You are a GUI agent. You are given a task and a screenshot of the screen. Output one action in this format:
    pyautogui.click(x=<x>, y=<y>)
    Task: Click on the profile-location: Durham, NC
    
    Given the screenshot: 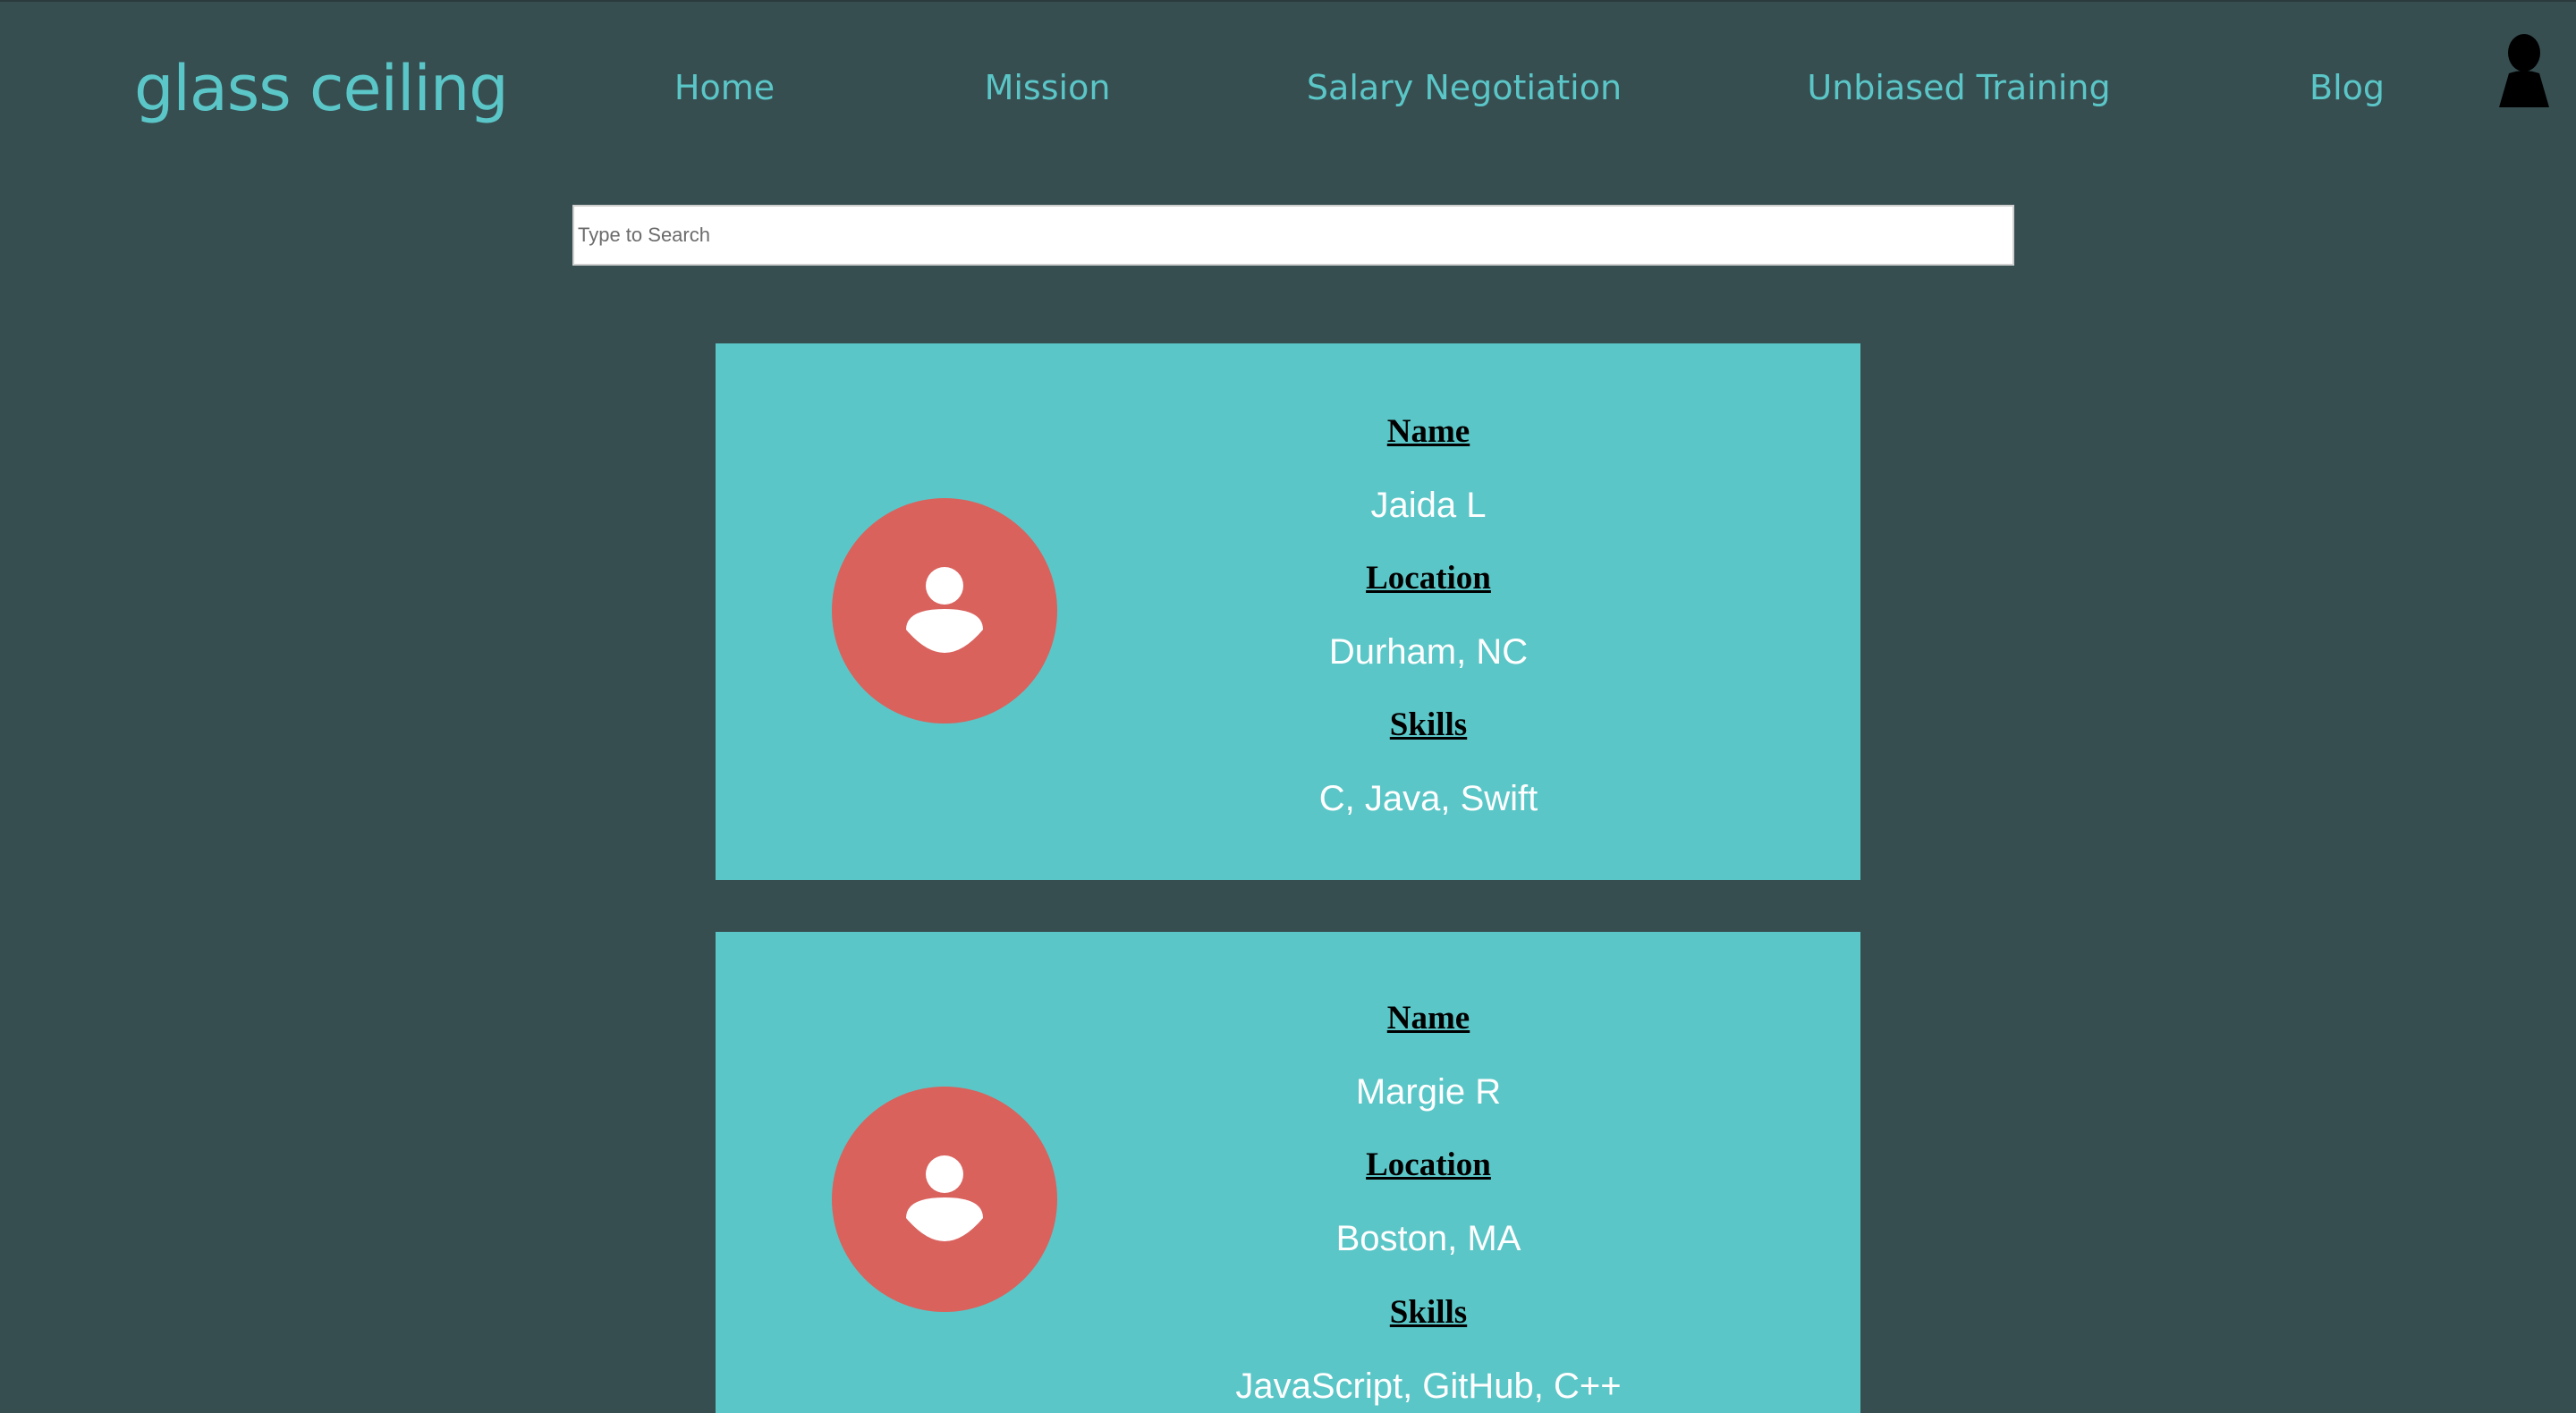 What is the action you would take?
    pyautogui.click(x=1428, y=652)
    